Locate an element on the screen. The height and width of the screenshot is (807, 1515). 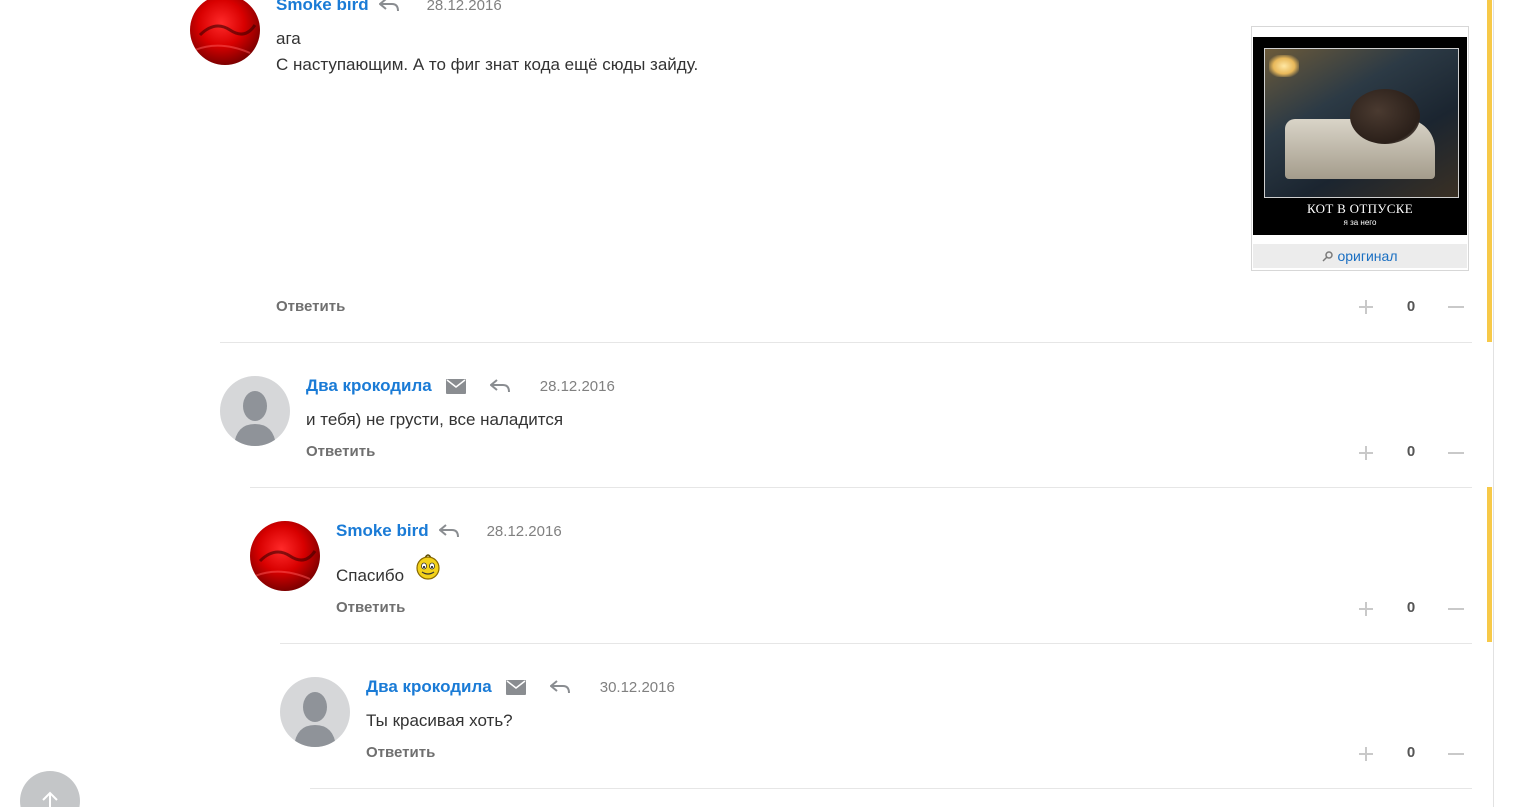
lamp is located at coordinates (1284, 66).